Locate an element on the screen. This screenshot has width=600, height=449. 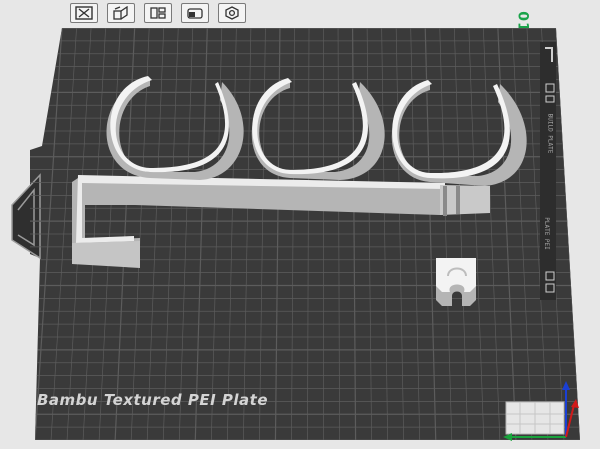
side-strip-text-1: BUILD PLATE is located at coordinates (550, 133).